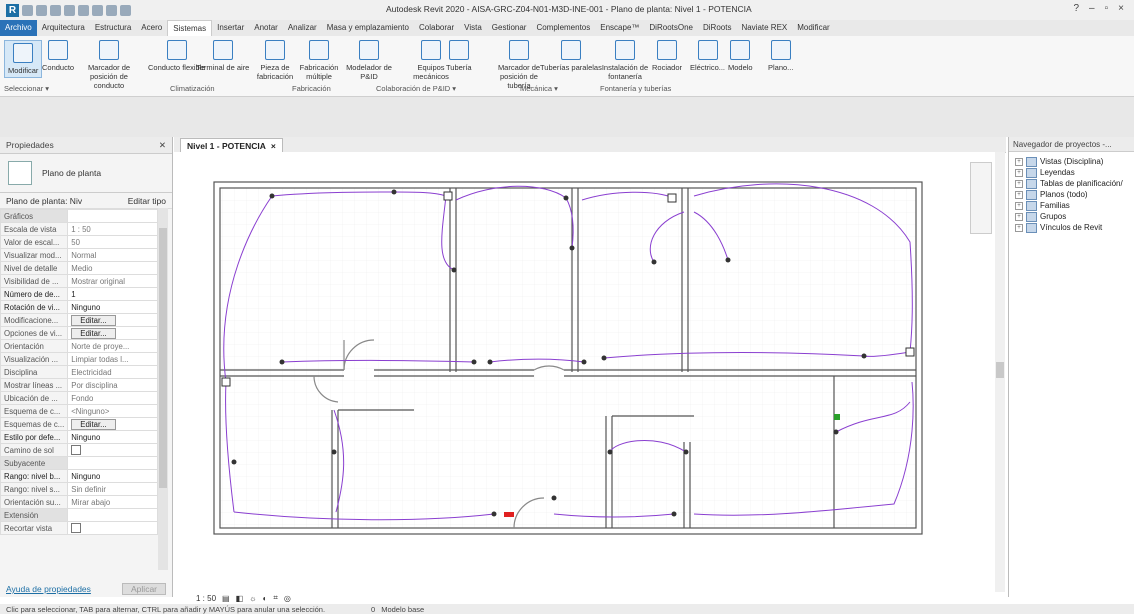 This screenshot has width=1134, height=614. Describe the element at coordinates (473, 28) in the screenshot. I see `ribbon-tab-vista: Vista` at that location.